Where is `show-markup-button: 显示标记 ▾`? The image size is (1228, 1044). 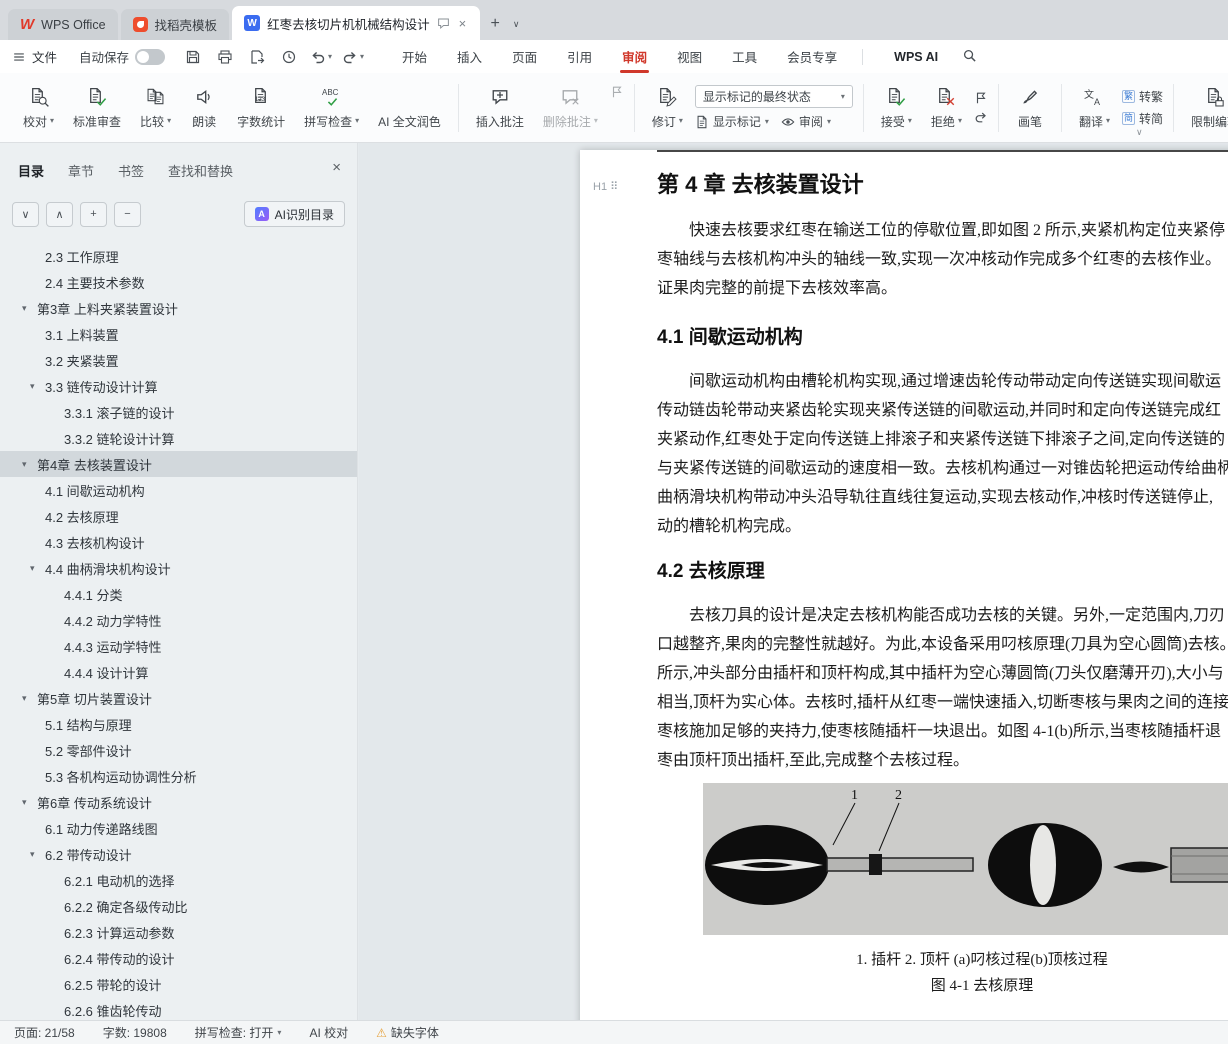
show-markup-button: 显示标记 ▾ is located at coordinates (732, 121).